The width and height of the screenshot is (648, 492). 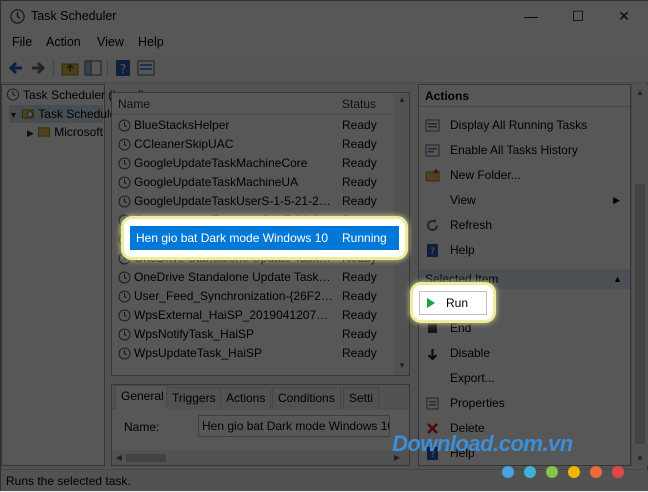 I want to click on selected-task-status: Running, so click(x=364, y=238).